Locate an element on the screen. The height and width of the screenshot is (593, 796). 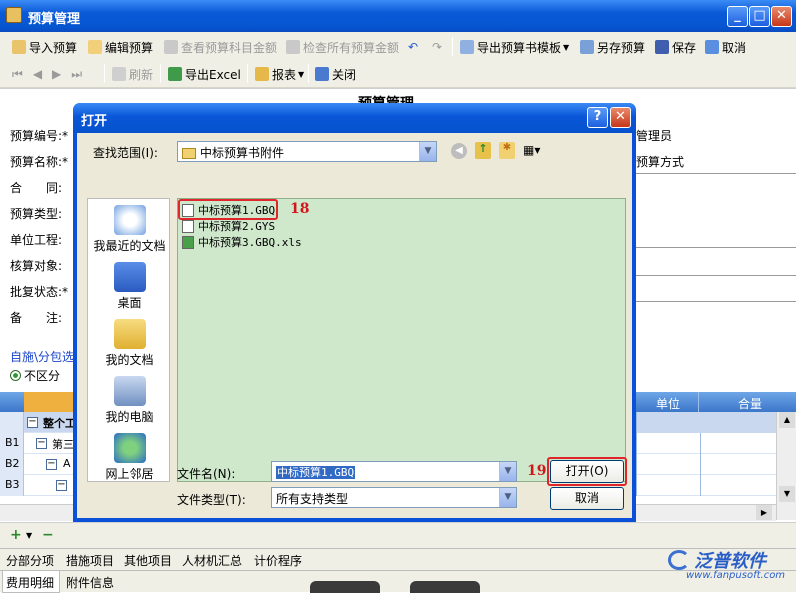
save-button: 保存 is located at coordinates (675, 47).